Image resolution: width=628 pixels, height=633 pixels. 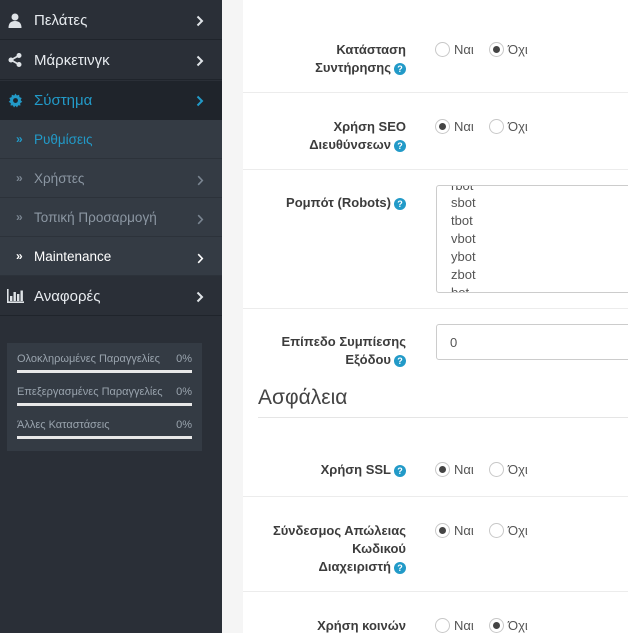 I want to click on radio-ssl-no: Όχι, so click(x=508, y=469).